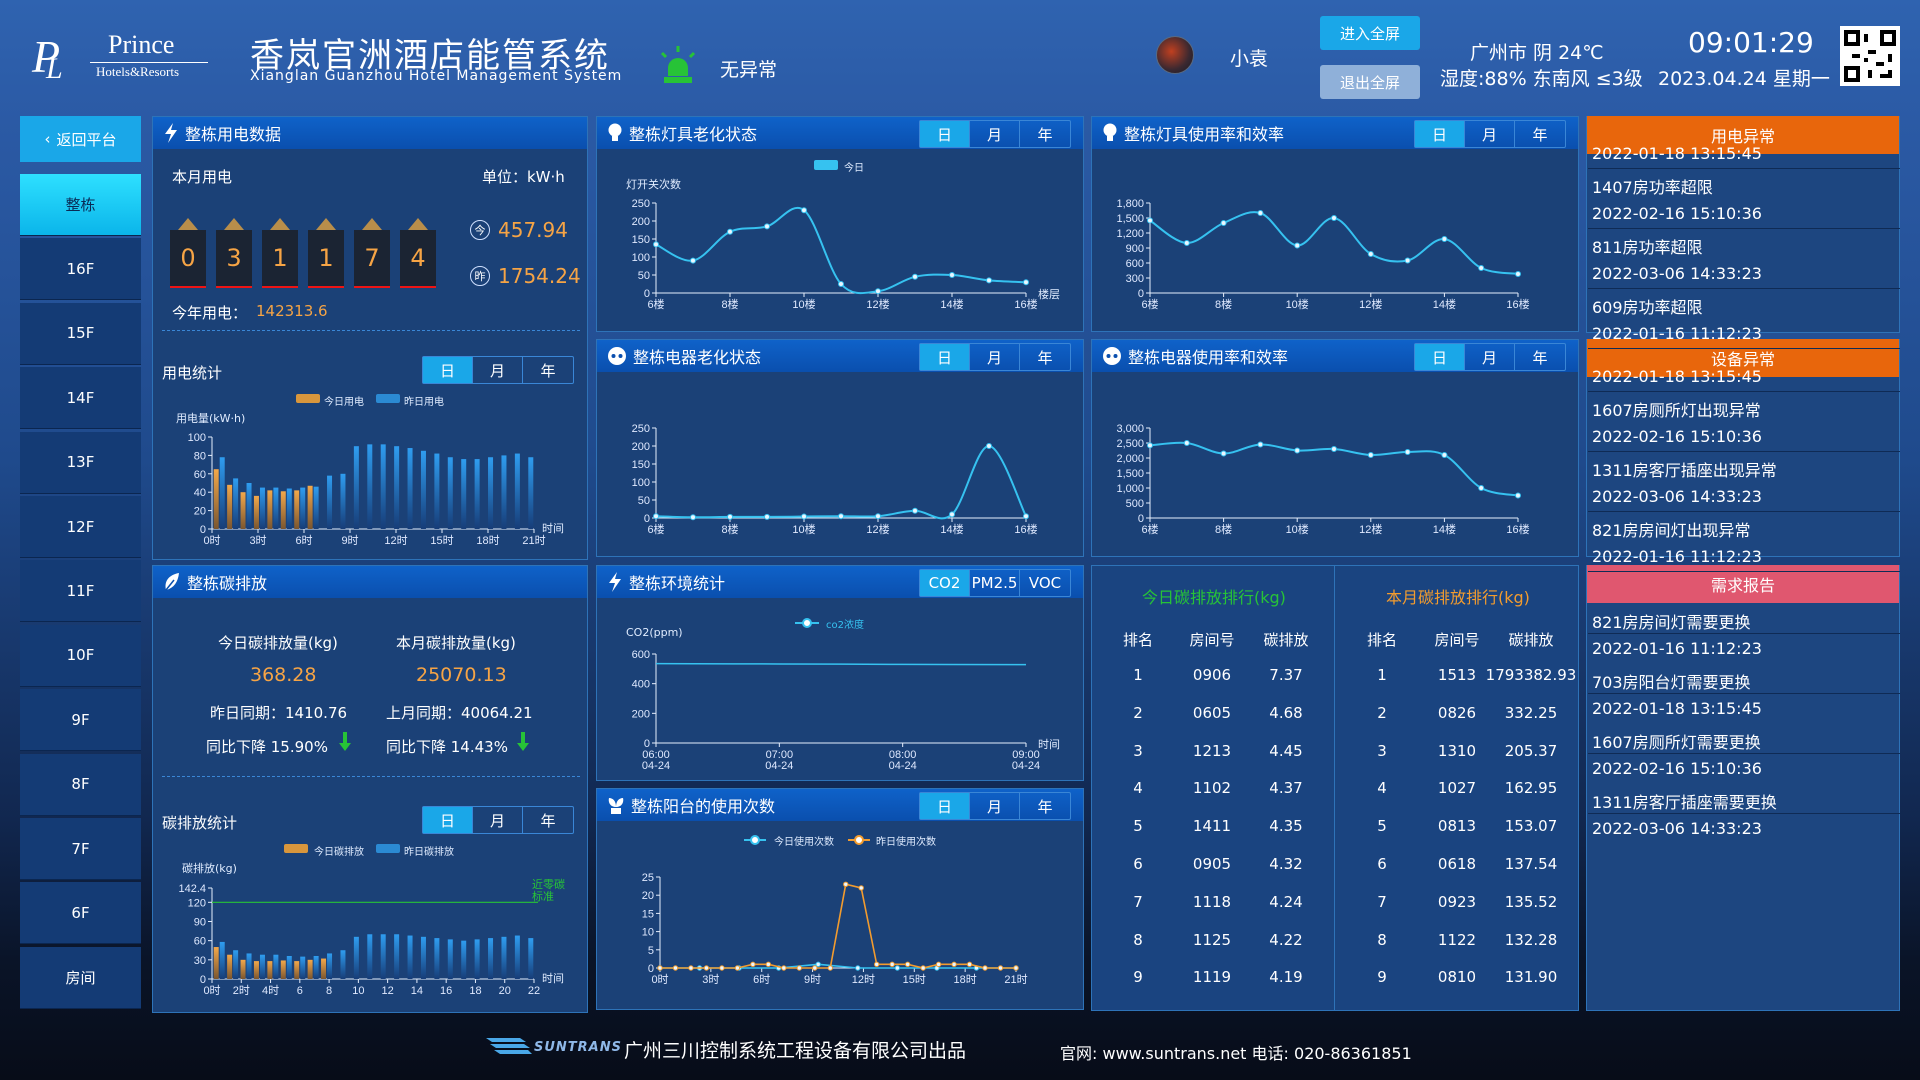 The height and width of the screenshot is (1080, 1920). I want to click on month-ranking-title: 本月碳排放排行(kg), so click(1458, 597).